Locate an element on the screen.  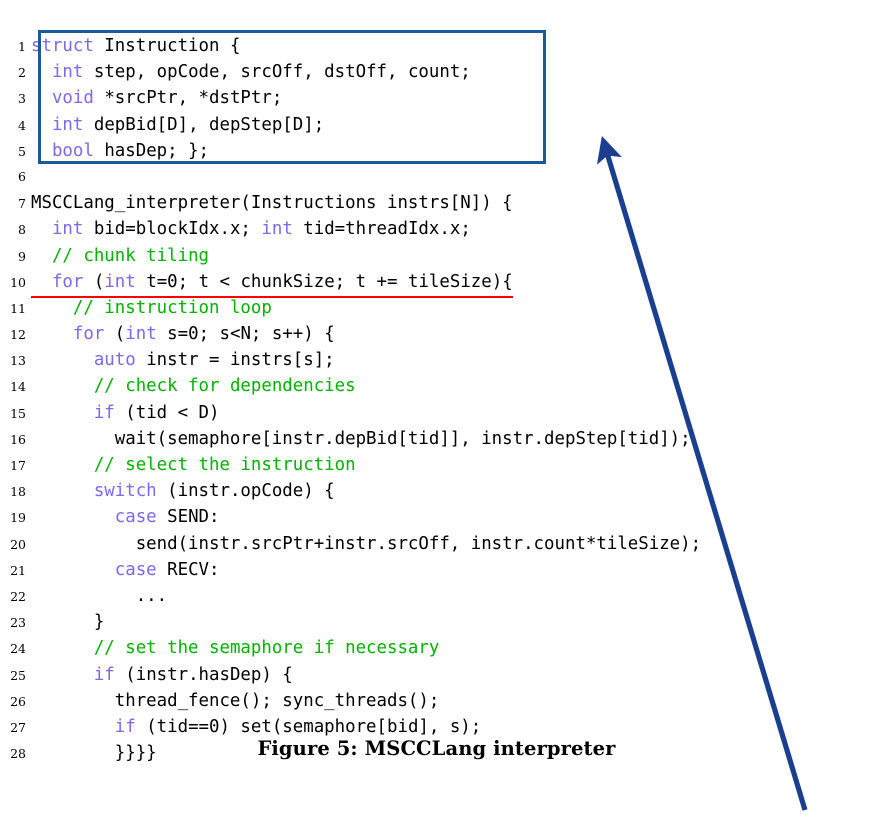
code-line: 4 int depBid[D], depStep[D]; is located at coordinates (436, 125).